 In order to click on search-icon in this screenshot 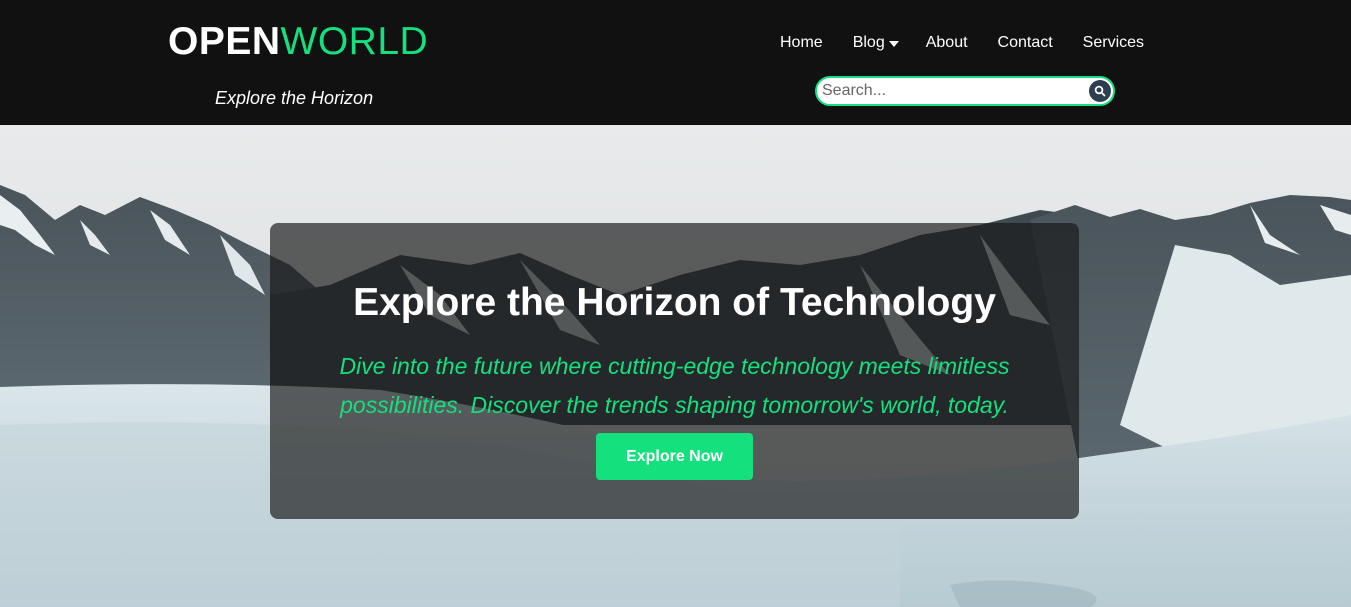, I will do `click(1100, 91)`.